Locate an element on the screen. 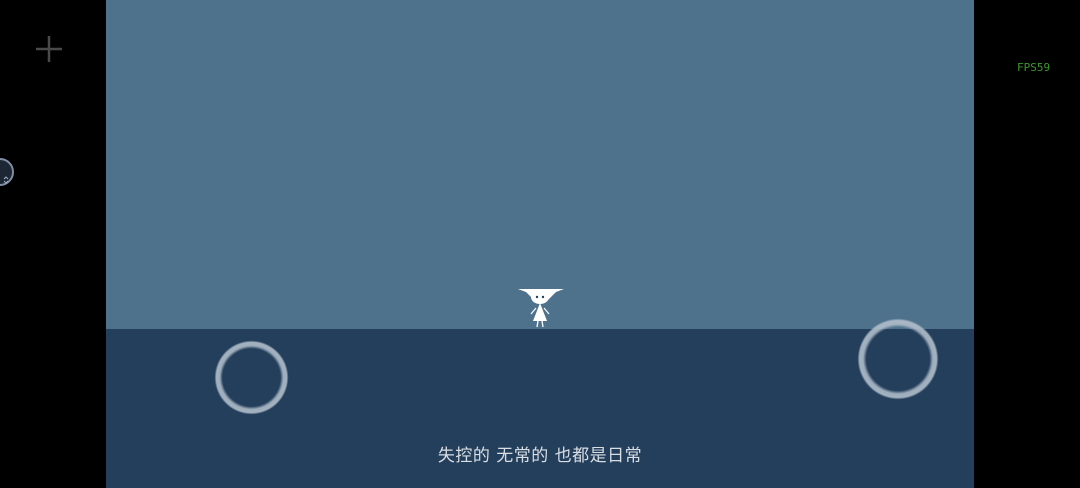 This screenshot has width=1080, height=488. virtual-joystick is located at coordinates (251, 377).